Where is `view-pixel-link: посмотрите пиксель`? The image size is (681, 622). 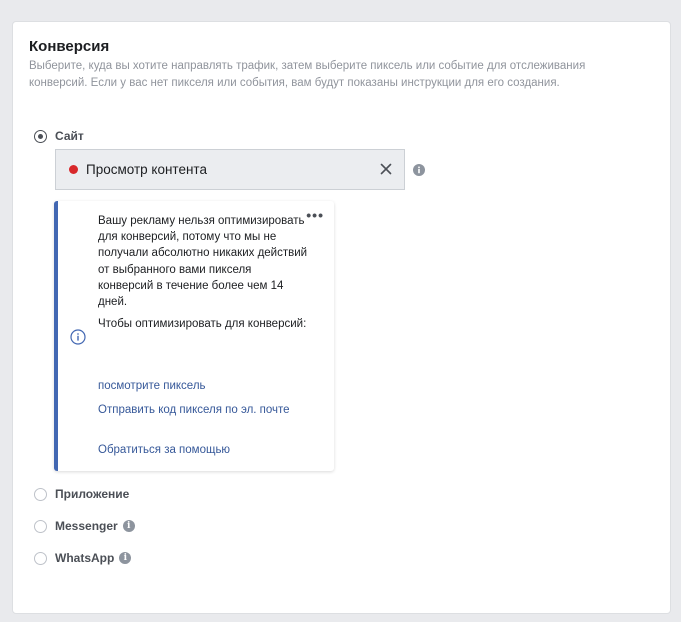
view-pixel-link: посмотрите пиксель is located at coordinates (203, 386).